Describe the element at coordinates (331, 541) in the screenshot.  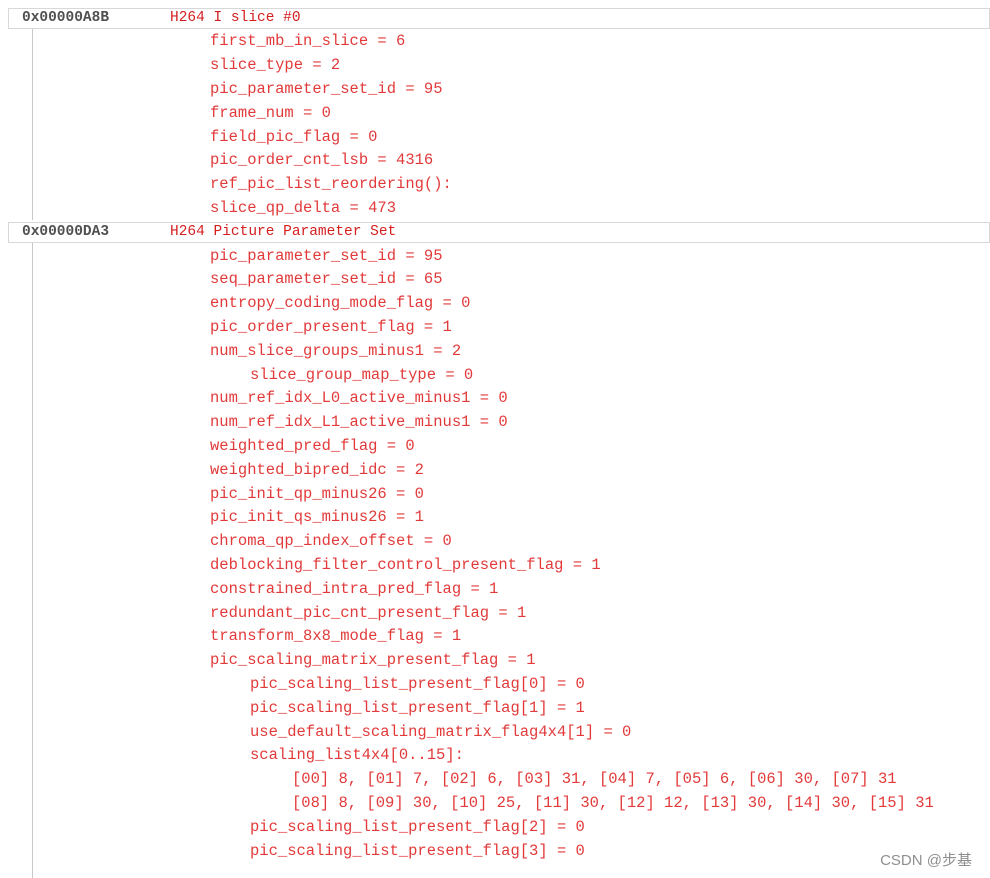
I see `syntax-field-text: chroma_qp_index_offset = 0` at that location.